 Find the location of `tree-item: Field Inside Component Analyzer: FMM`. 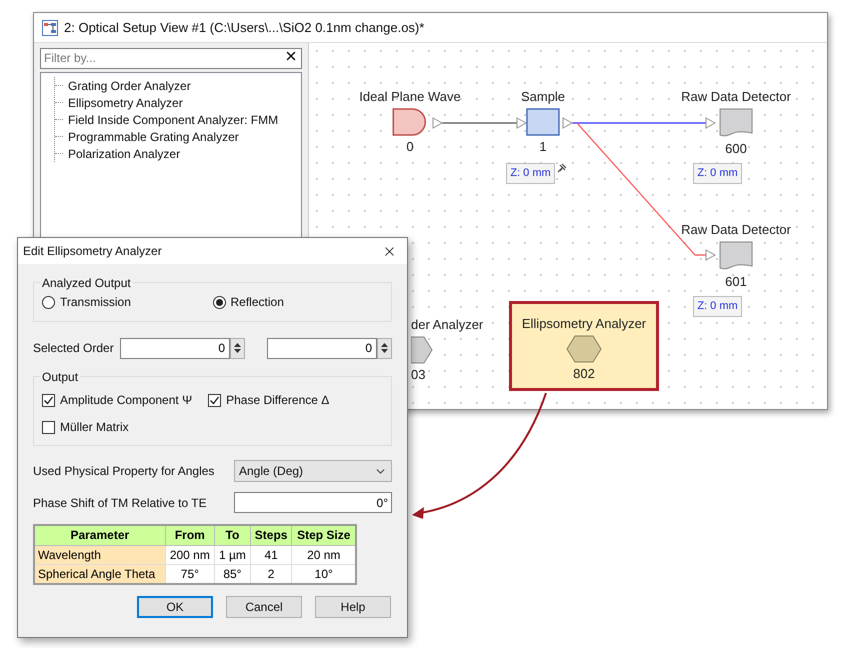

tree-item: Field Inside Component Analyzer: FMM is located at coordinates (170, 119).